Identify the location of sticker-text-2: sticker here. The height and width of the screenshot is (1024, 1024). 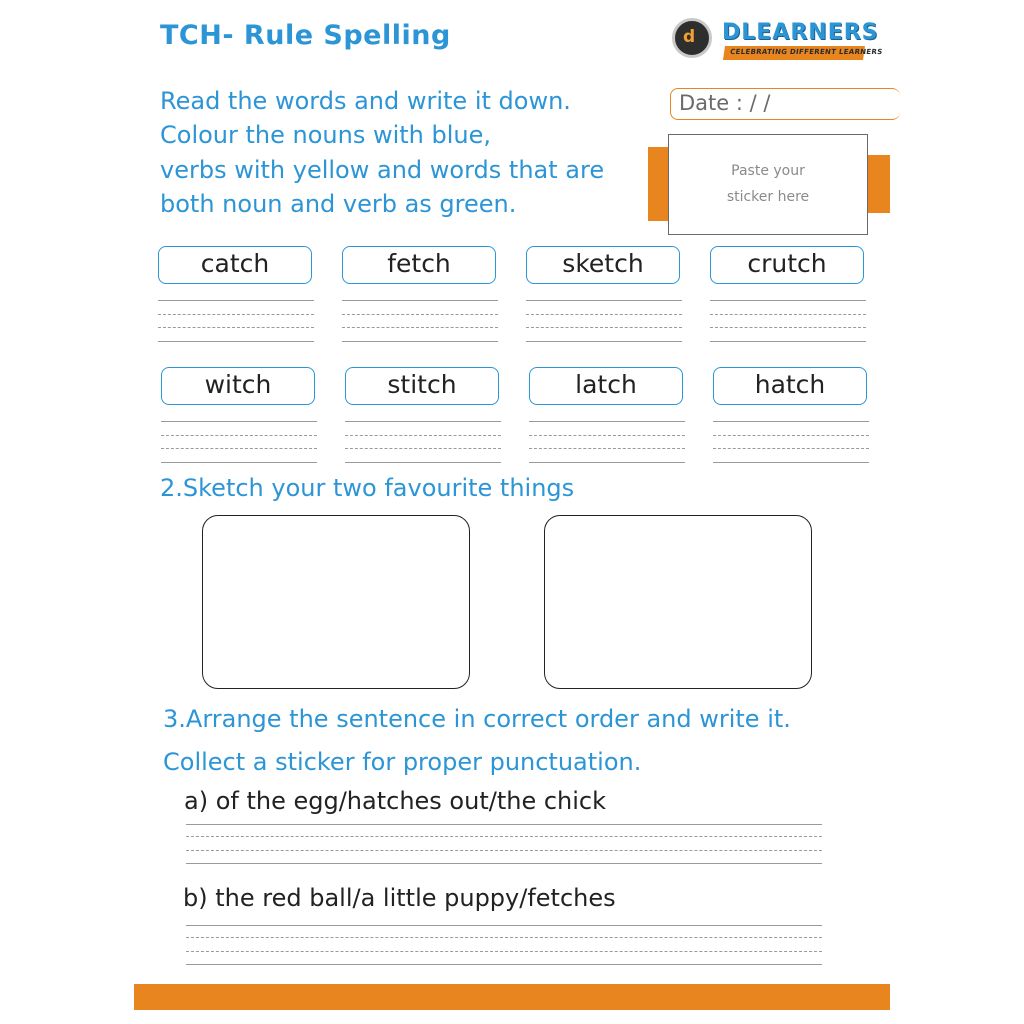
(768, 197).